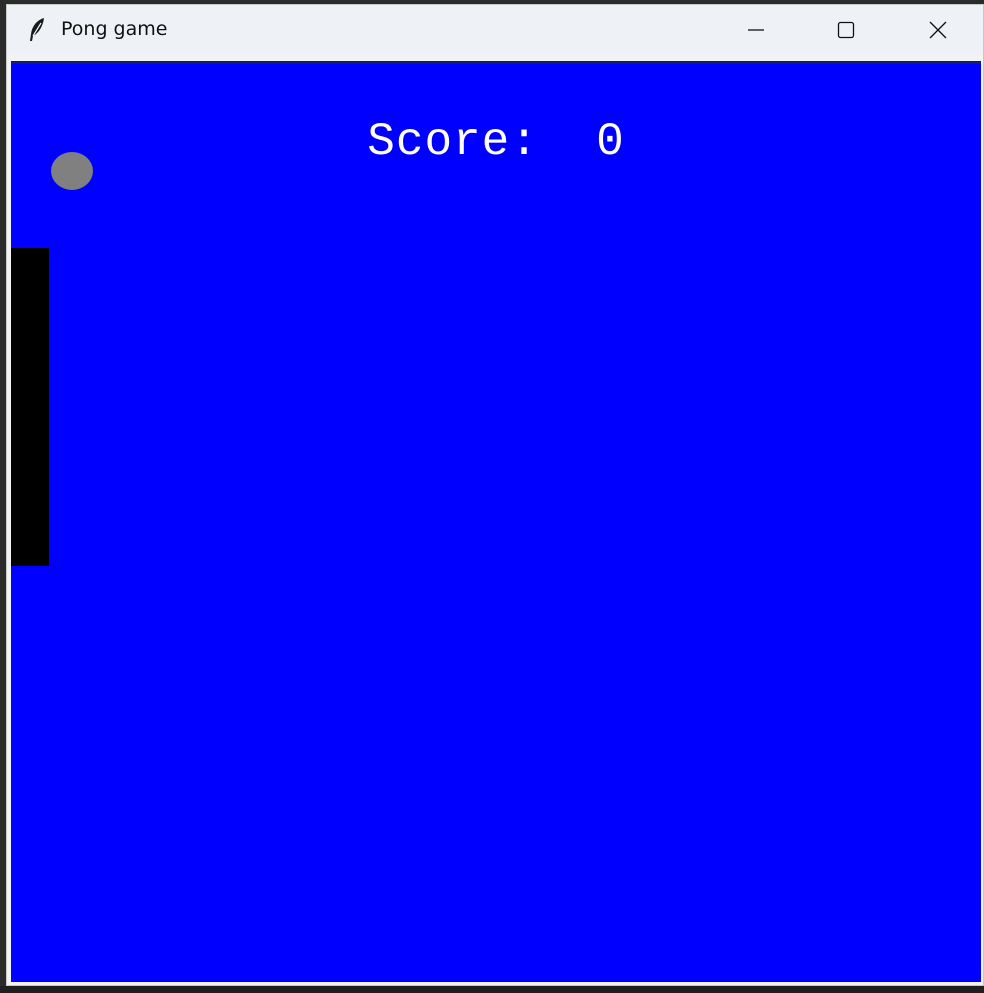  What do you see at coordinates (492, 989) in the screenshot?
I see `background-editor-strip` at bounding box center [492, 989].